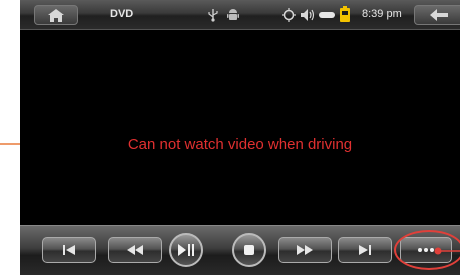  What do you see at coordinates (240, 15) in the screenshot?
I see `status-bar: DVD 8:39 pm` at bounding box center [240, 15].